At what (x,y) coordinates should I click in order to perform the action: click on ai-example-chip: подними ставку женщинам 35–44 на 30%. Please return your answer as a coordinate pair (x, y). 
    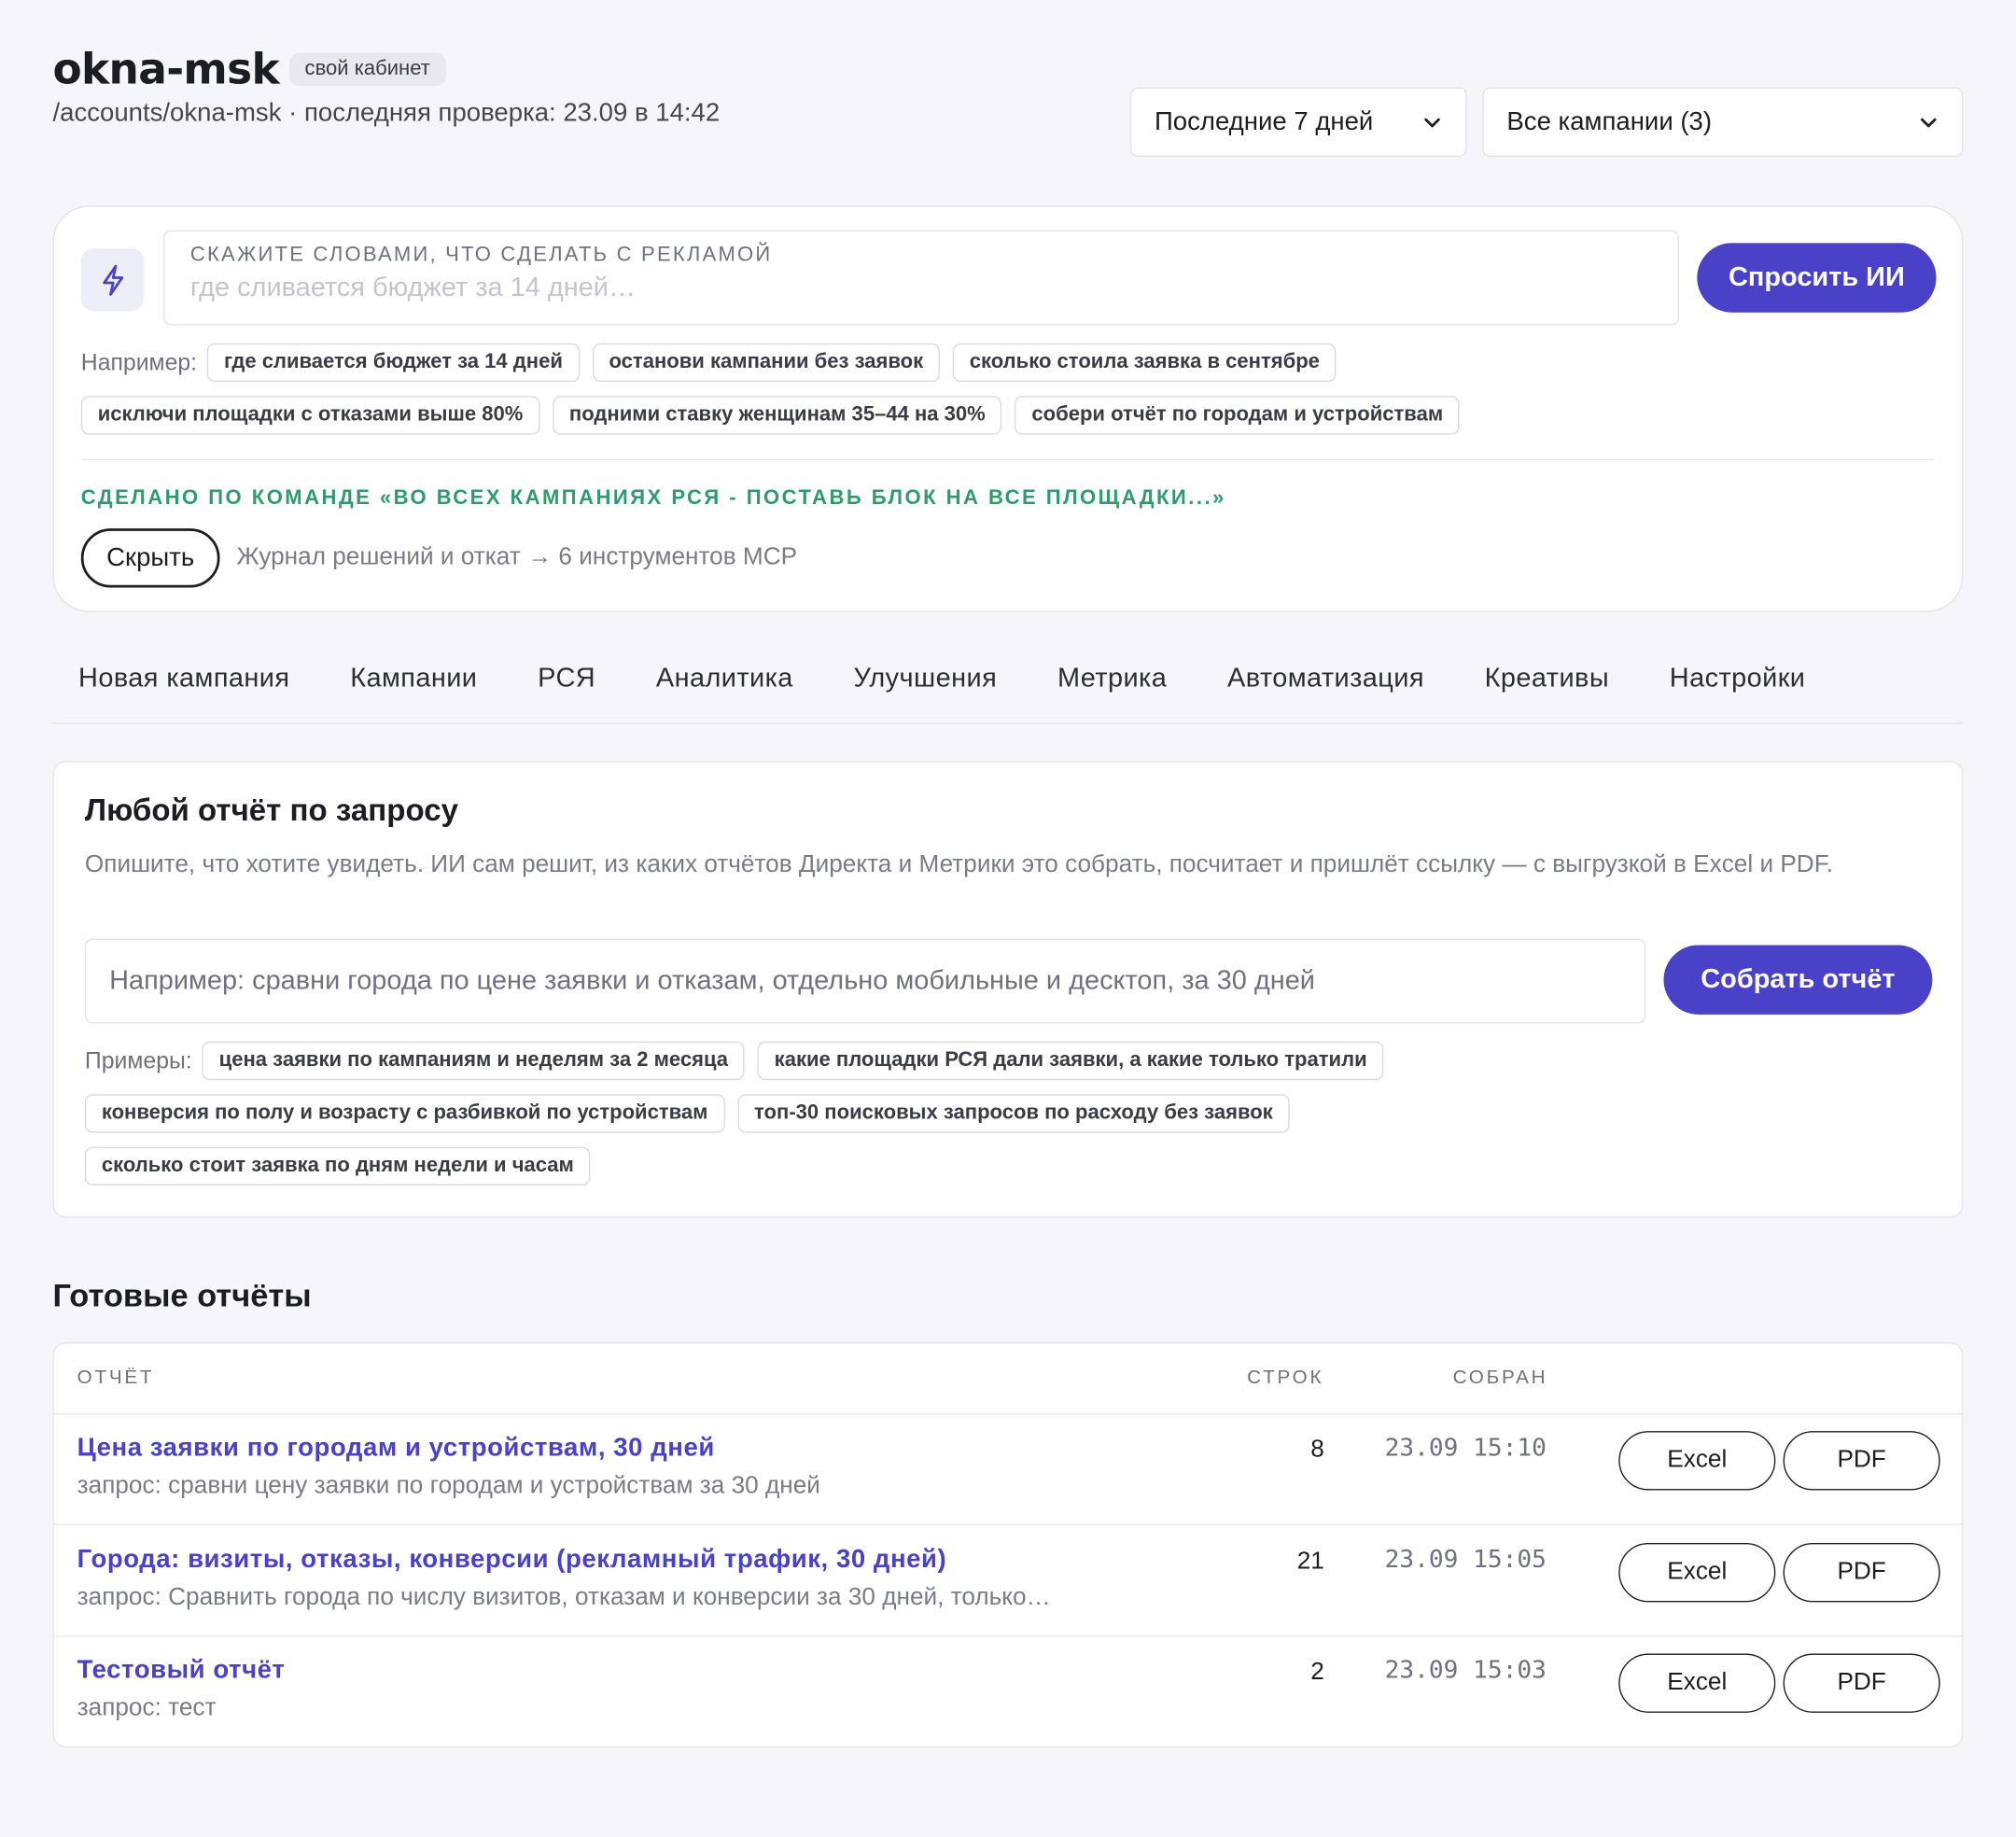
    Looking at the image, I should click on (777, 415).